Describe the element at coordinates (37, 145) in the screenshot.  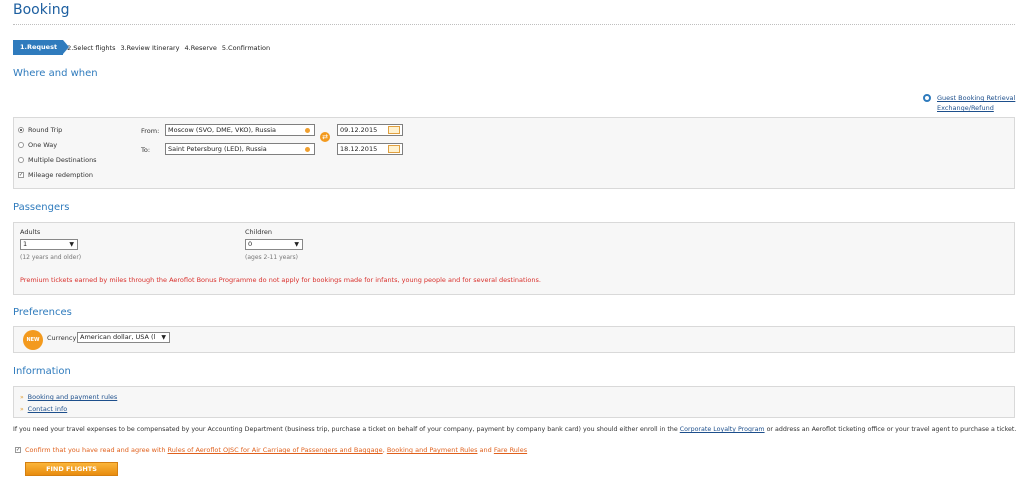
I see `trip-option-oneway: One Way` at that location.